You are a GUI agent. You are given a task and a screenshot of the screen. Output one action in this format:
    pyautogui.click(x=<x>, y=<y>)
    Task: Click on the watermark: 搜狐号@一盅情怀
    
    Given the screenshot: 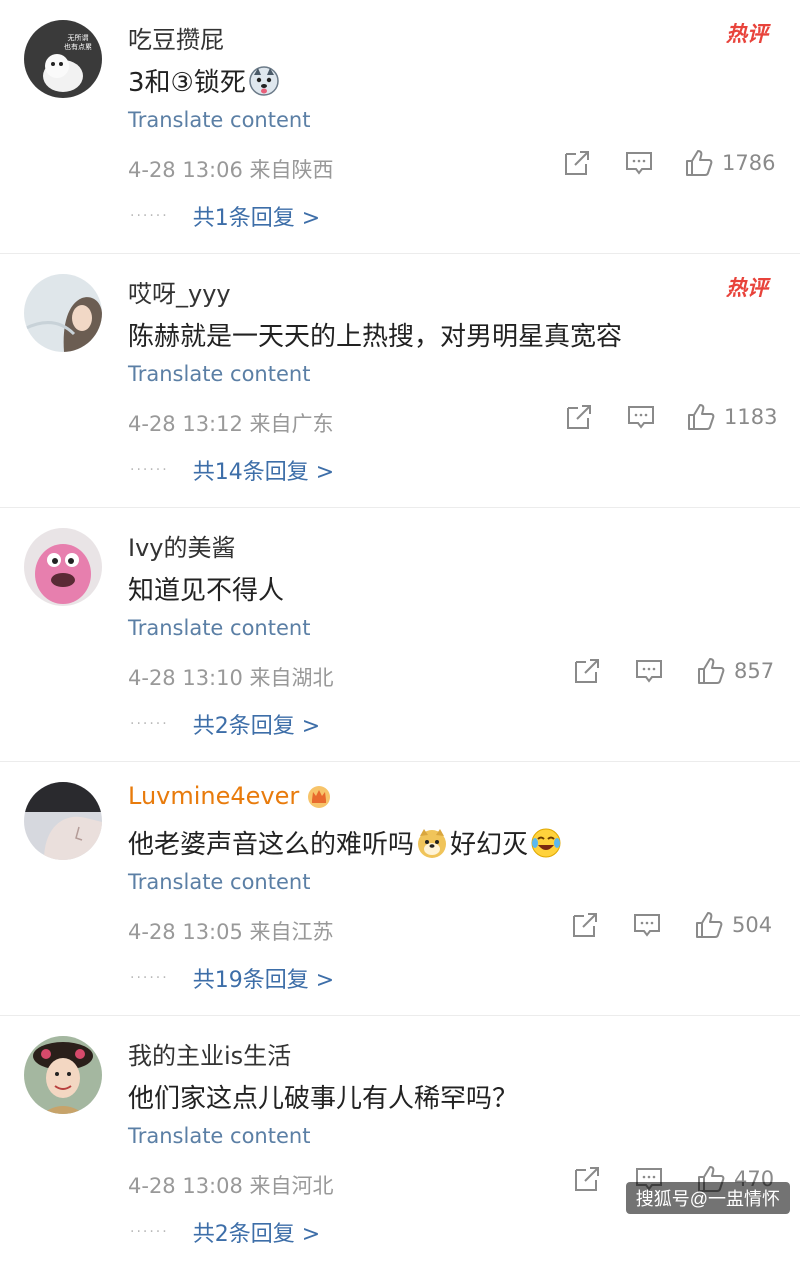 What is the action you would take?
    pyautogui.click(x=707, y=1198)
    